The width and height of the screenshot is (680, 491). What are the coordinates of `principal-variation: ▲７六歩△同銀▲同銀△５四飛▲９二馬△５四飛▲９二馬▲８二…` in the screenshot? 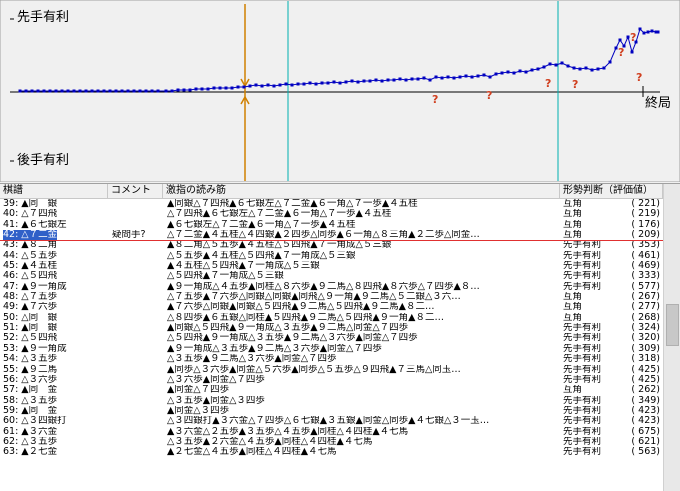 It's located at (301, 307).